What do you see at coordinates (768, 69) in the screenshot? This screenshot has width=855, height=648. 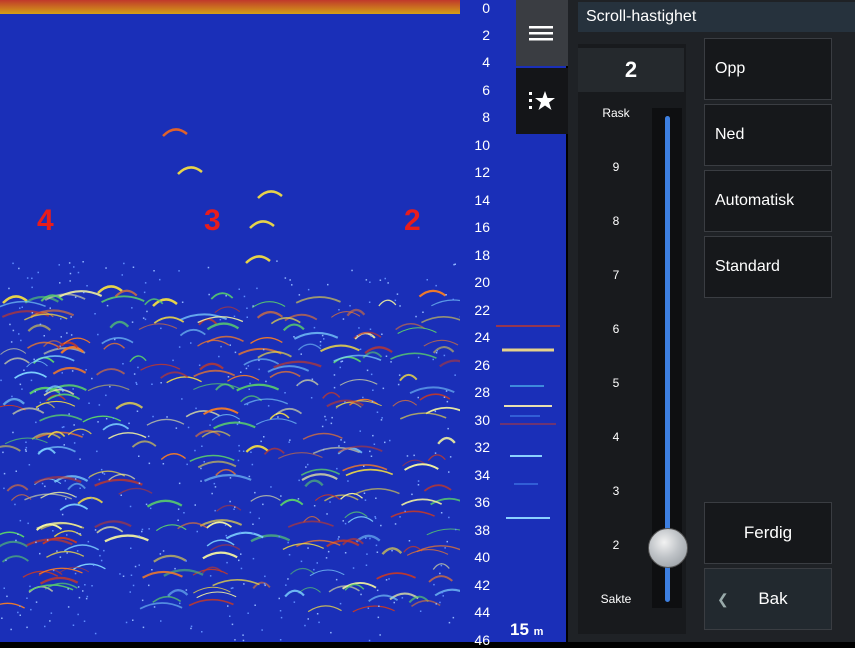 I see `up-button: Opp` at bounding box center [768, 69].